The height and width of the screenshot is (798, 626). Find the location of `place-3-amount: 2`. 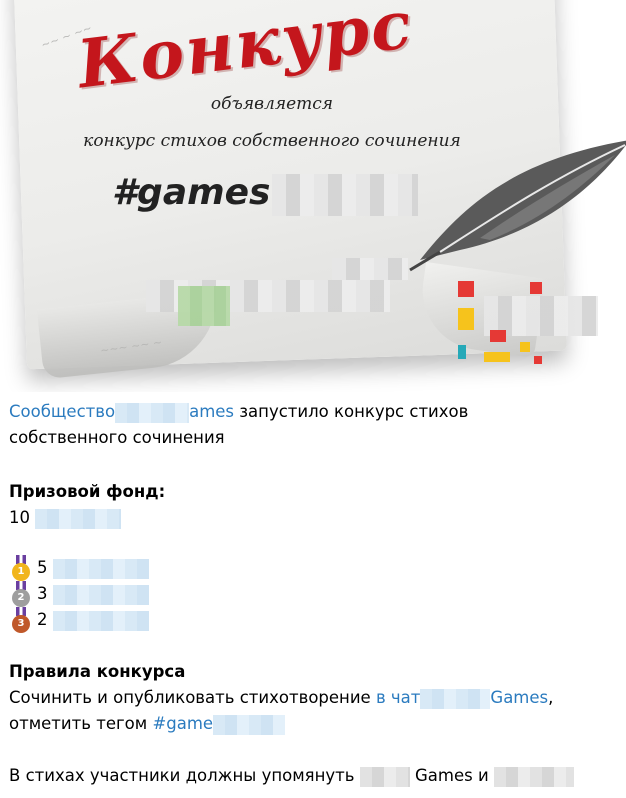

place-3-amount: 2 is located at coordinates (42, 619).